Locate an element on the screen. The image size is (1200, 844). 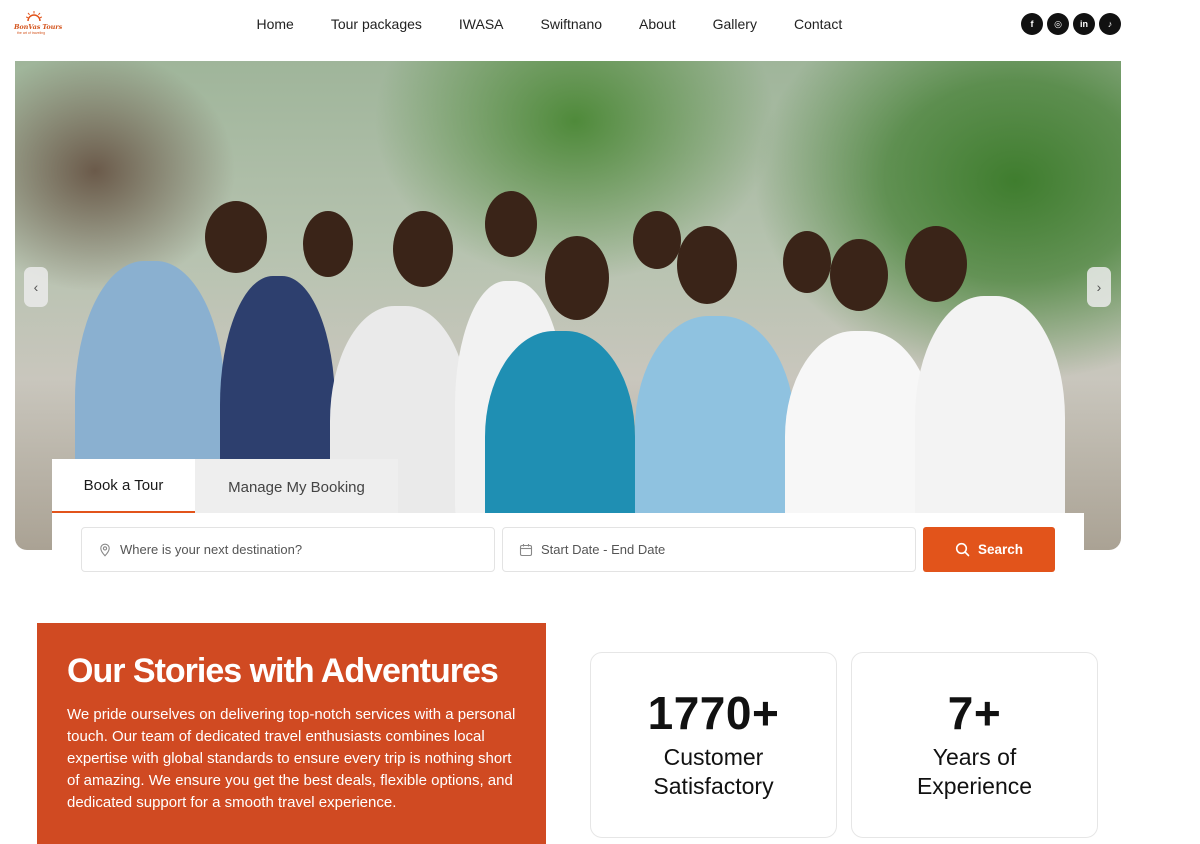
location-pin-icon is located at coordinates (105, 550).